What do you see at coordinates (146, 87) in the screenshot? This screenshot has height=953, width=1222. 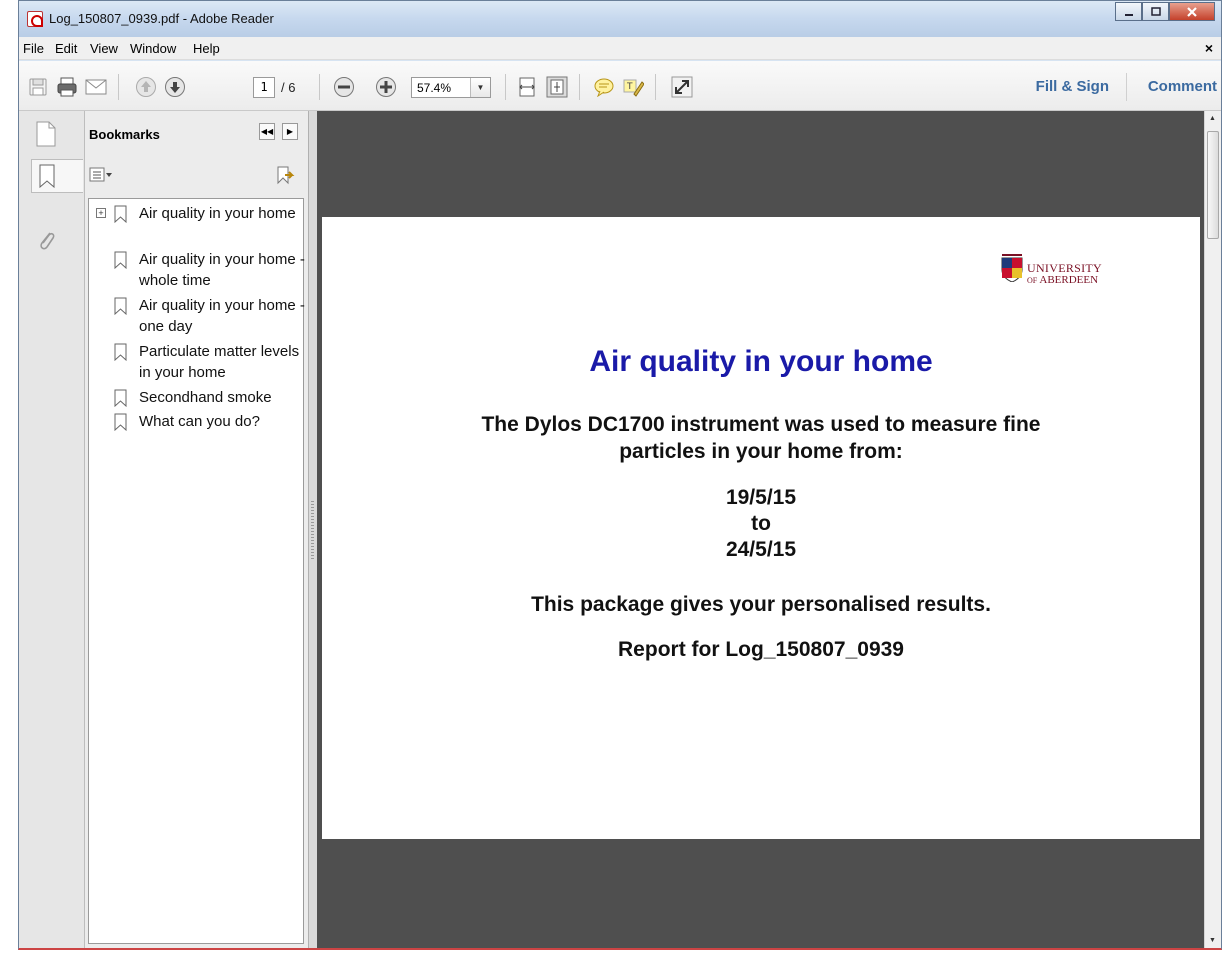 I see `previous-page-icon` at bounding box center [146, 87].